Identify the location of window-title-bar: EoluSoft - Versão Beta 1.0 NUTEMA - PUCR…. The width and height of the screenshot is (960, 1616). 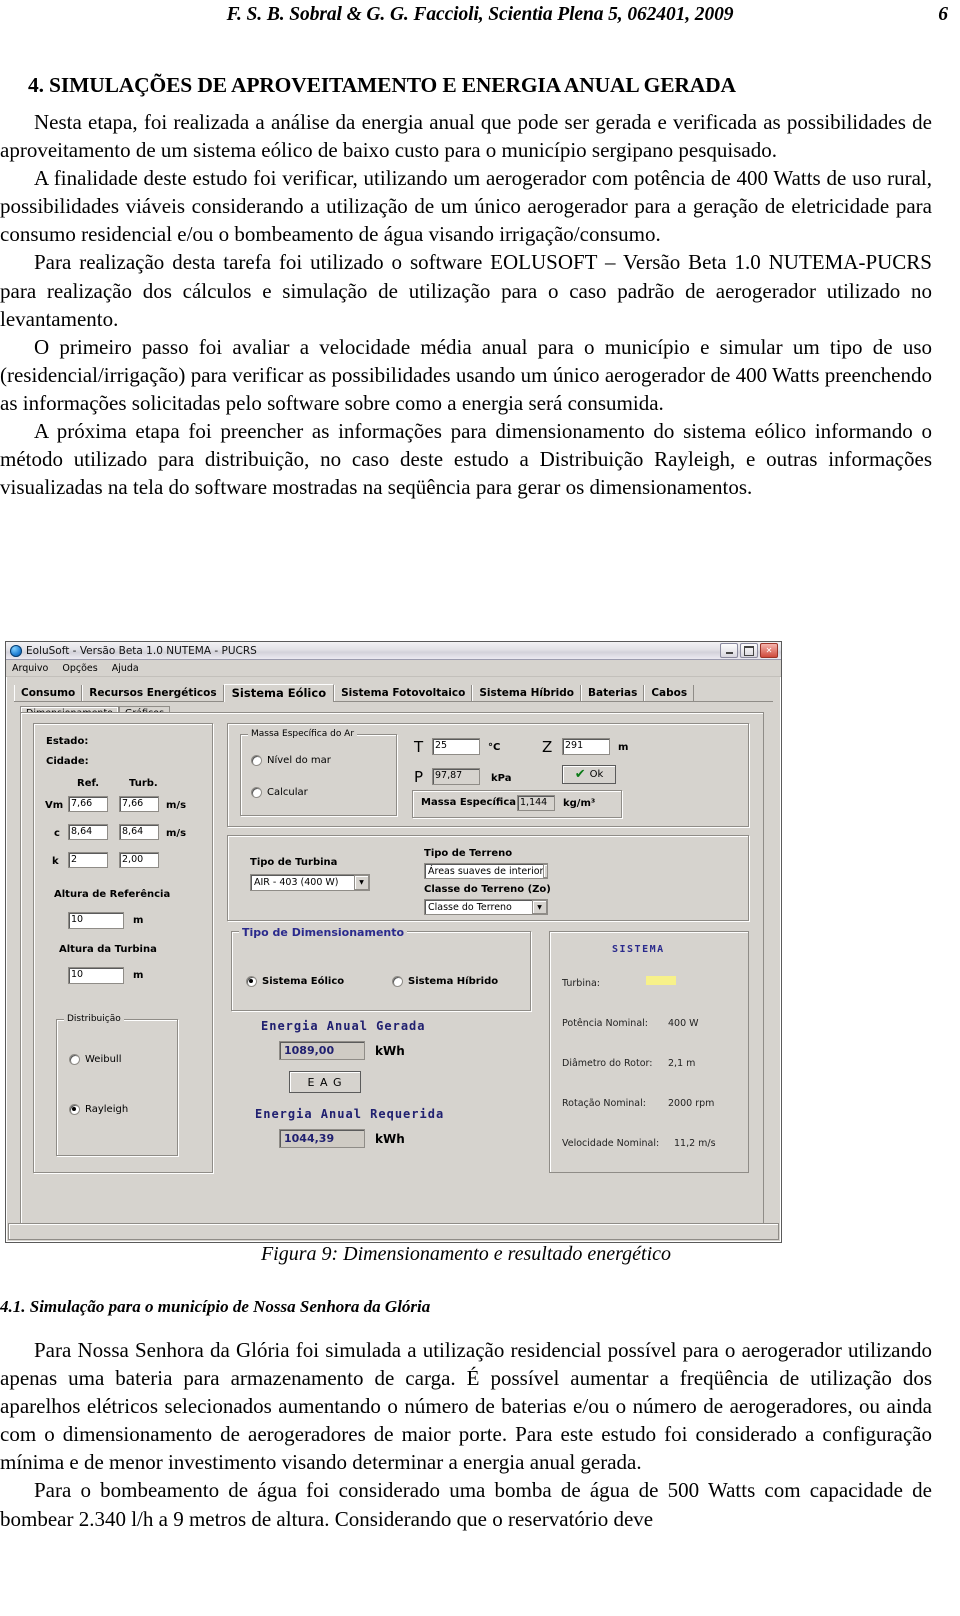
(393, 651).